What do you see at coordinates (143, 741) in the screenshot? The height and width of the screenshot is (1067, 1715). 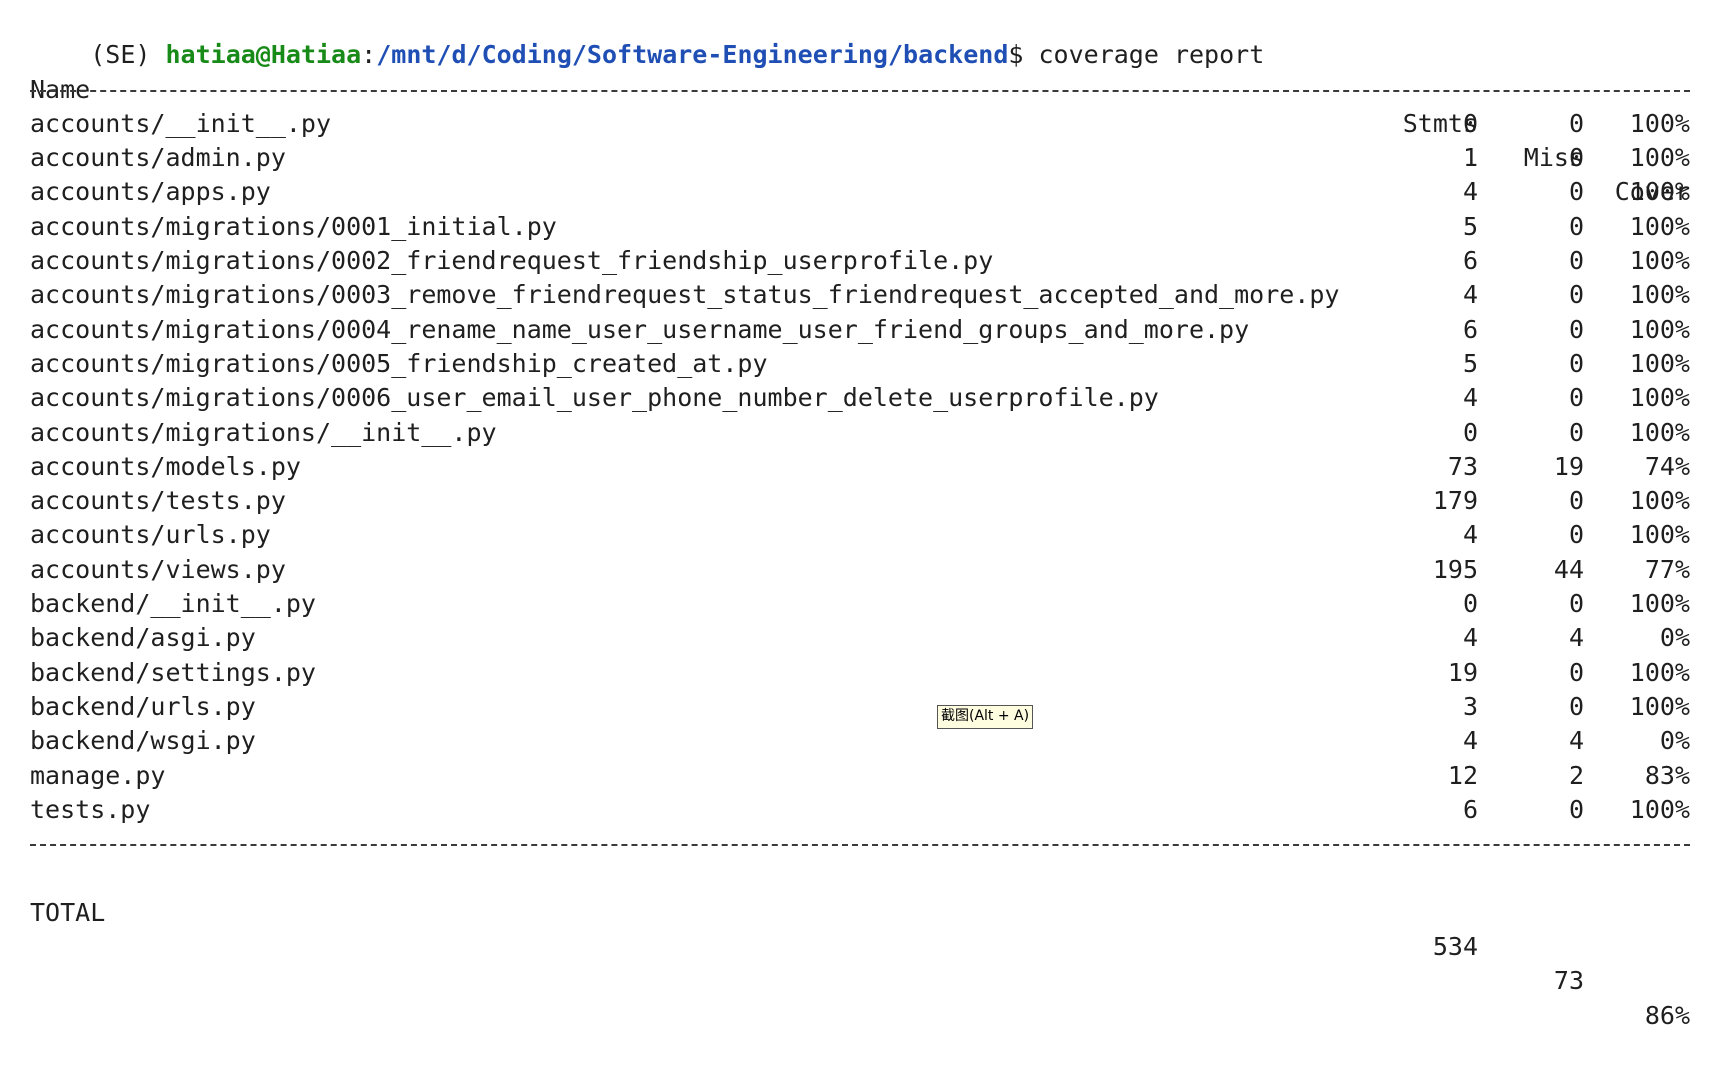 I see `file-name: backend/wsgi.py` at bounding box center [143, 741].